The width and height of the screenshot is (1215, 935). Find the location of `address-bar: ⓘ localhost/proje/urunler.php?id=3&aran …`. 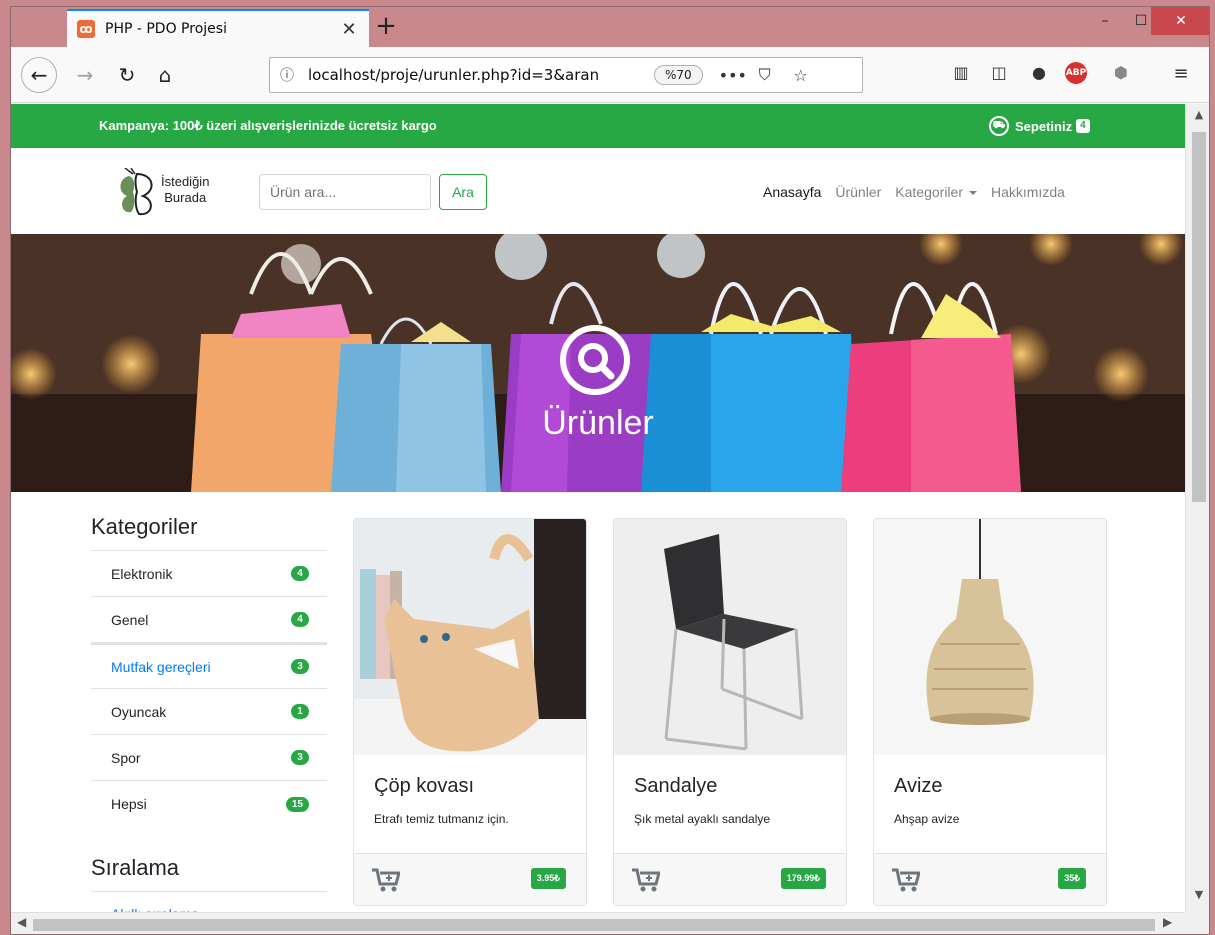

address-bar: ⓘ localhost/proje/urunler.php?id=3&aran … is located at coordinates (566, 75).